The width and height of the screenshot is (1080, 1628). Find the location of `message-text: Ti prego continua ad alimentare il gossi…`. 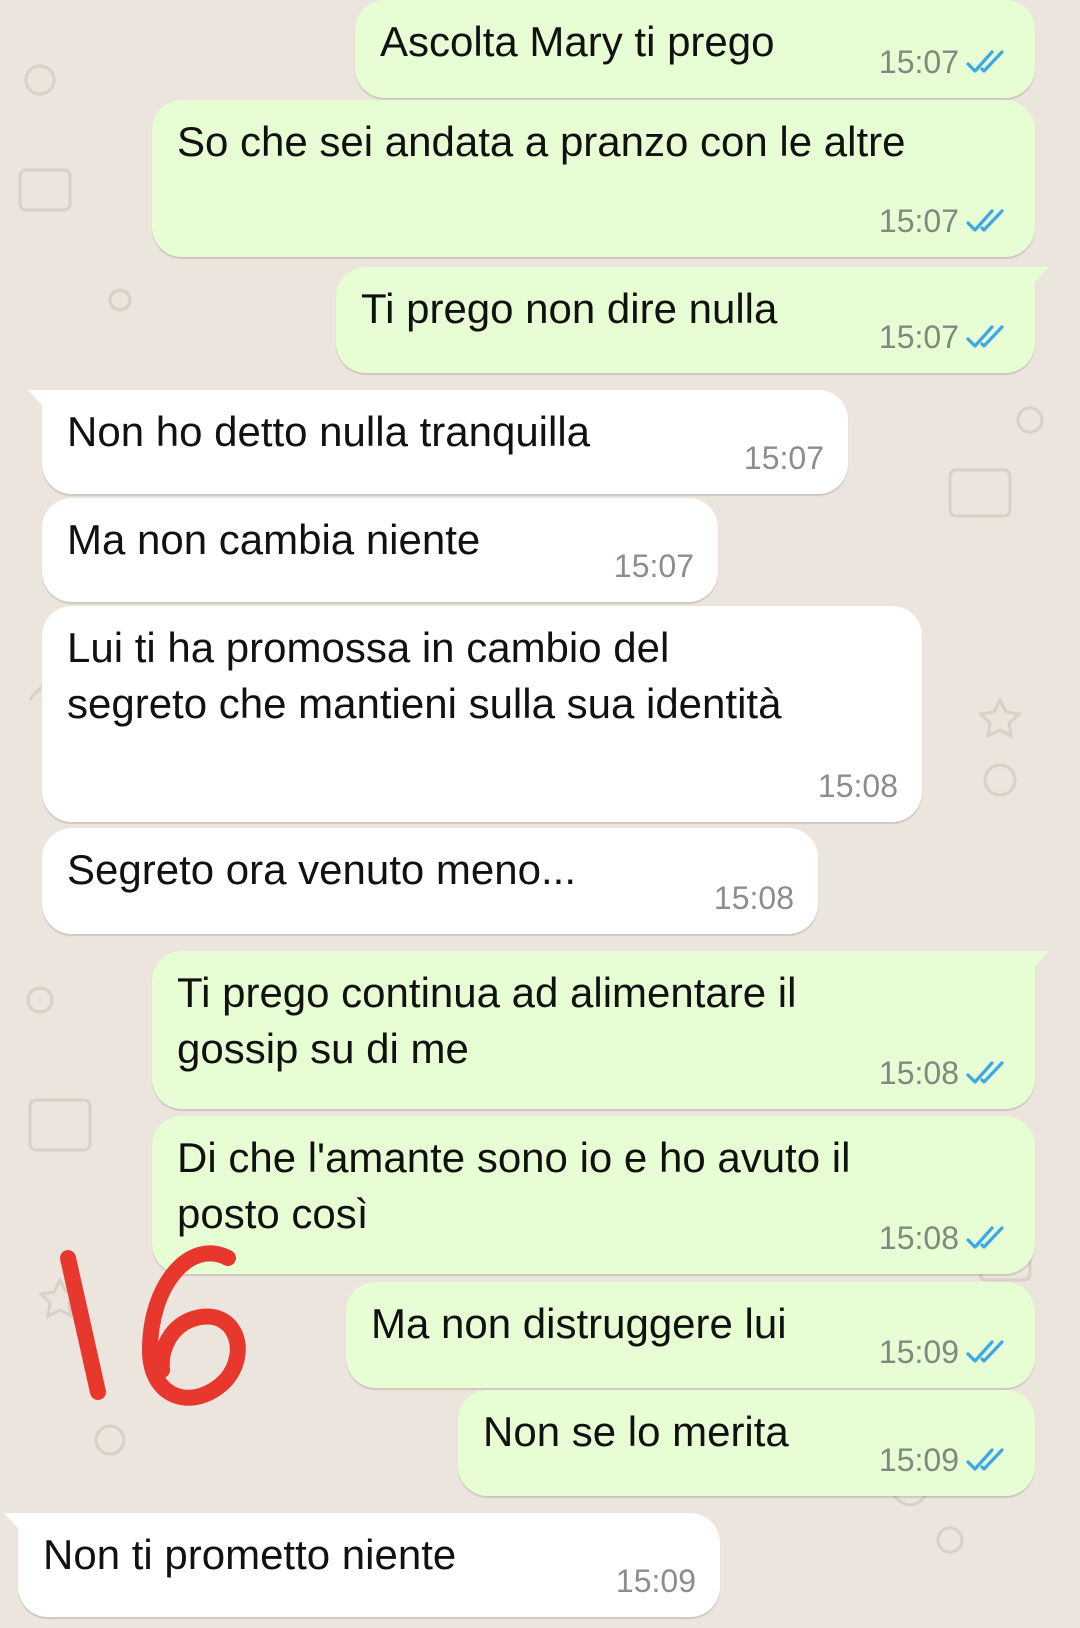

message-text: Ti prego continua ad alimentare il gossi… is located at coordinates (487, 1020).